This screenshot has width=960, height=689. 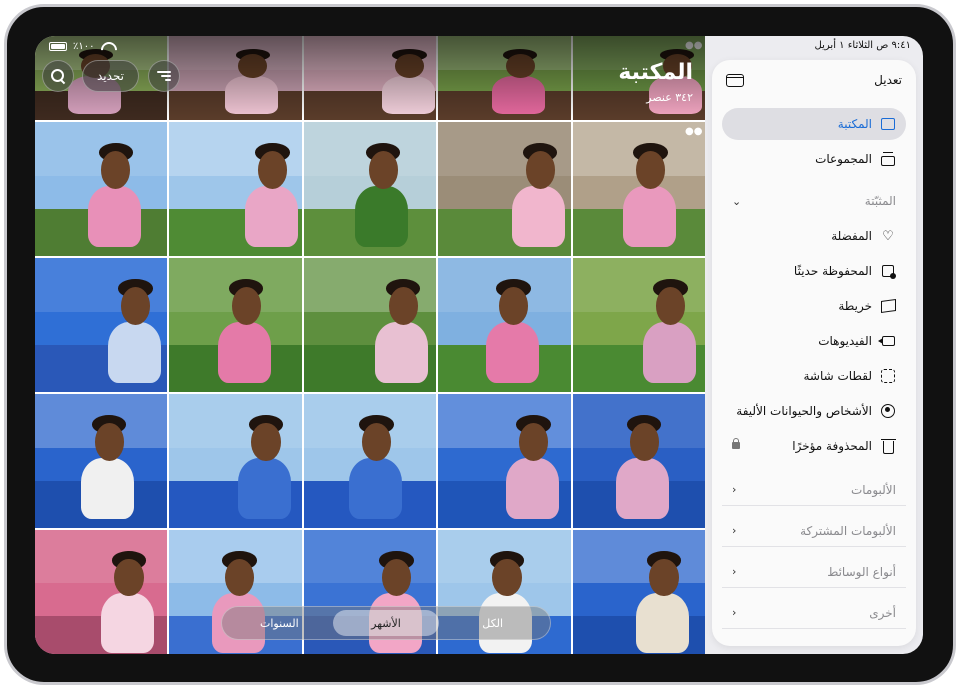 I want to click on tab-months: الأشهر, so click(x=386, y=623).